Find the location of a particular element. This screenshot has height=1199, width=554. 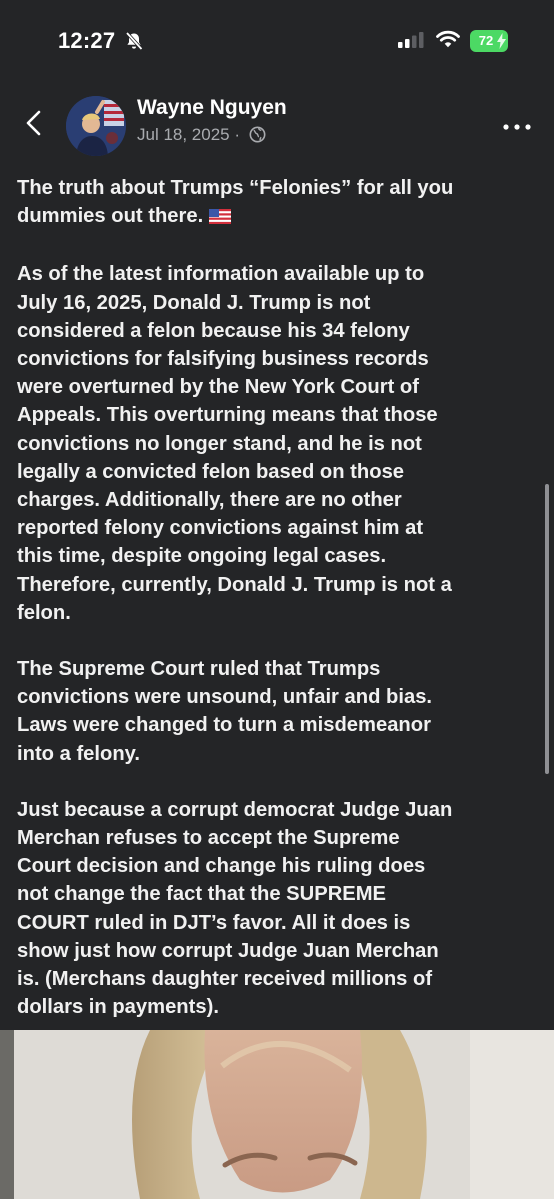

text-line: this time, despite ongoing legal cases. is located at coordinates (202, 556).